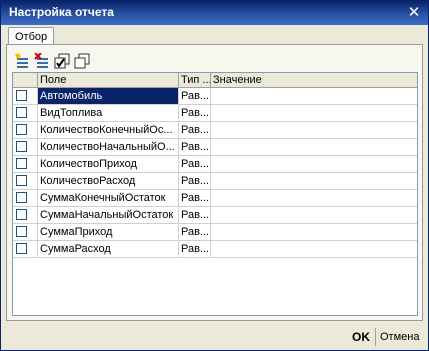  I want to click on dialog-footer: OK Отмена, so click(214, 337).